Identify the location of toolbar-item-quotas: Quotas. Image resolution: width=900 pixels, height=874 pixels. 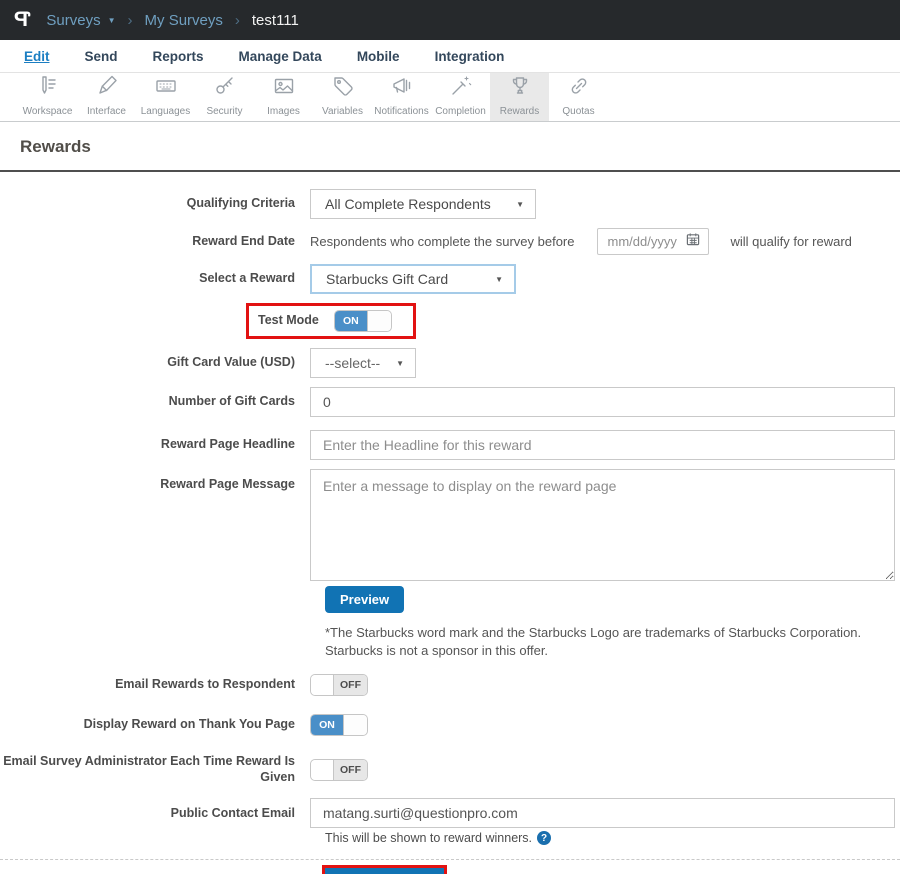
(578, 97).